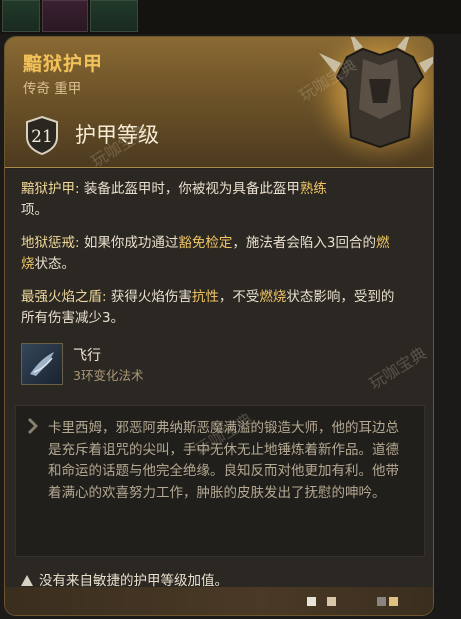 The height and width of the screenshot is (619, 461). I want to click on spell-name: 飞行, so click(87, 356).